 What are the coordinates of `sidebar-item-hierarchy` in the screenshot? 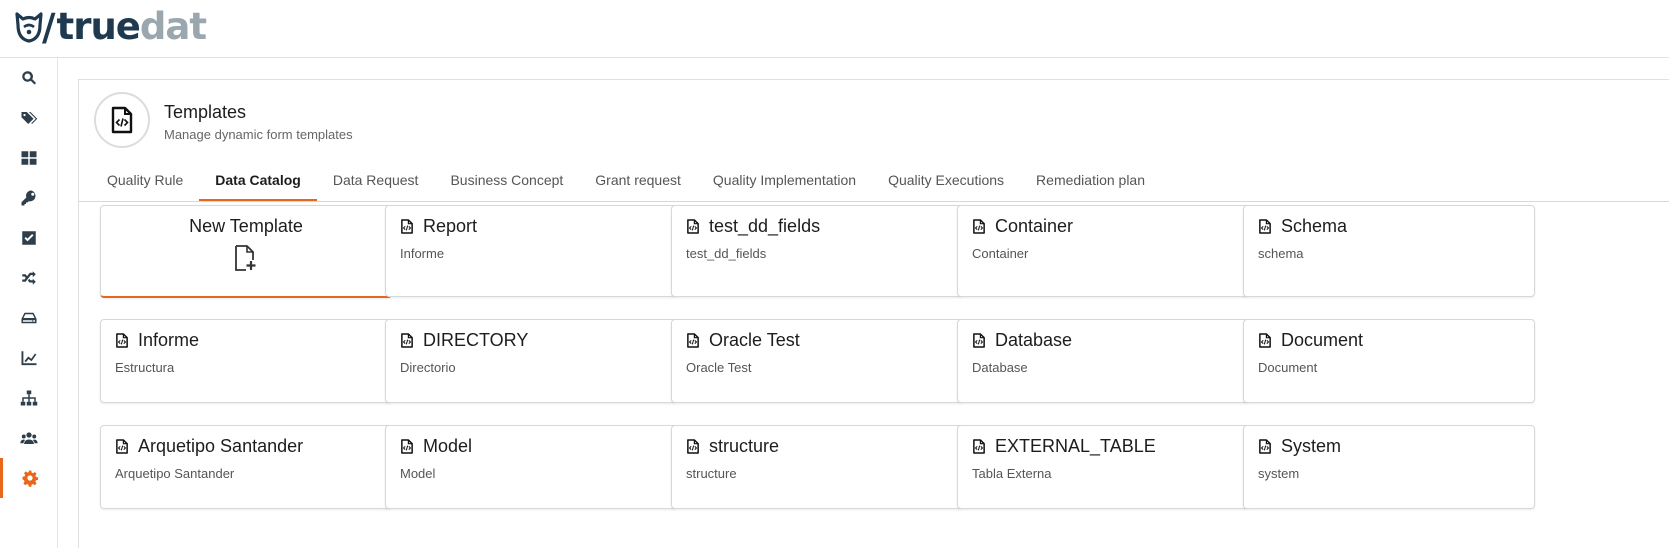 It's located at (28, 398).